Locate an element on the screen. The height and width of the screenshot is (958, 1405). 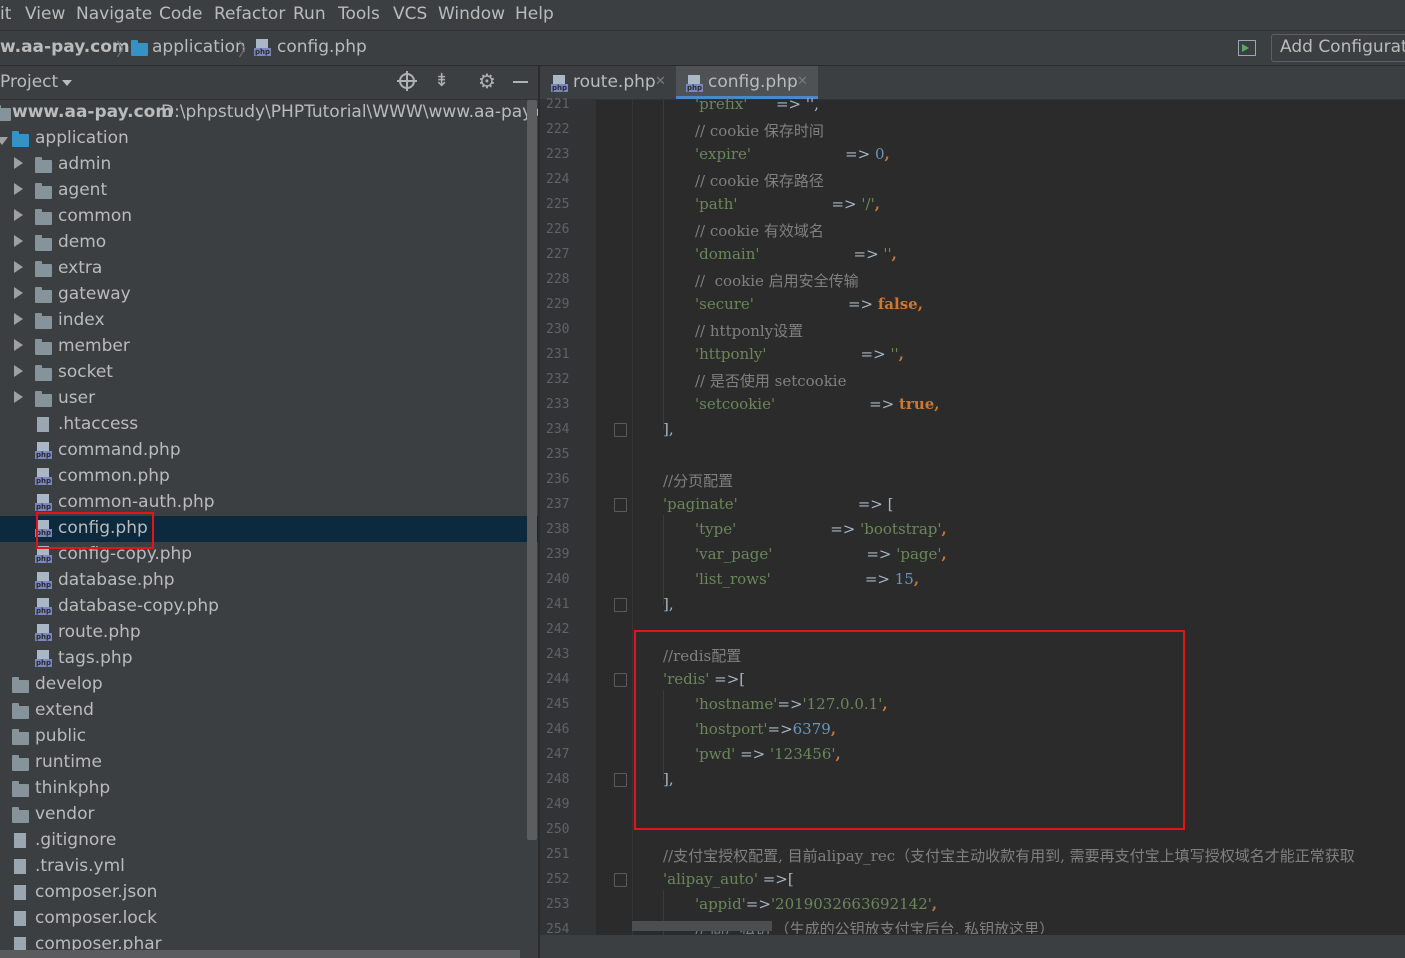
code-line-223: 'expire' => 0, is located at coordinates (792, 154).